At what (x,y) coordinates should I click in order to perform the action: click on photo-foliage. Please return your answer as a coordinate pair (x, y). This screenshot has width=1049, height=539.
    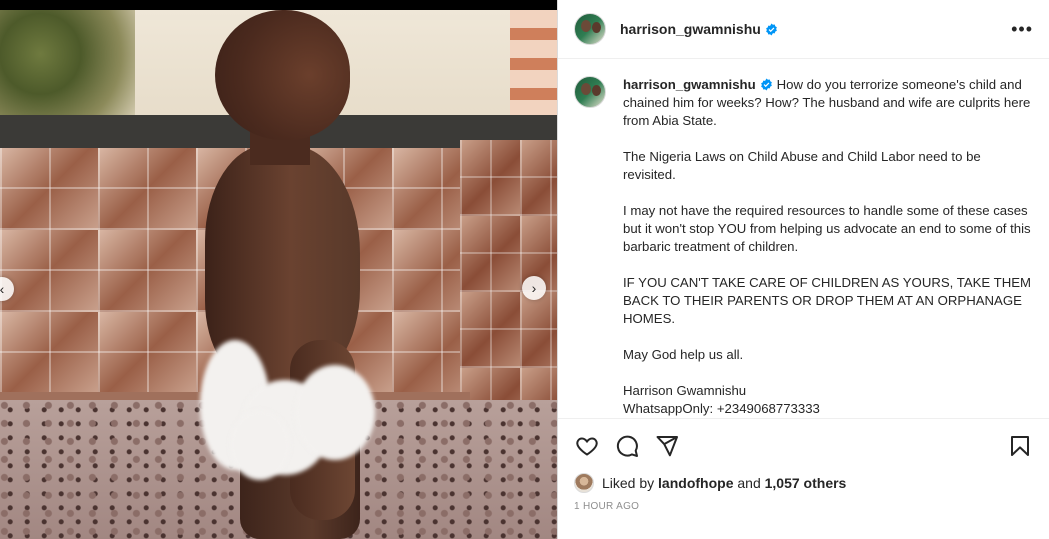
    Looking at the image, I should click on (67, 65).